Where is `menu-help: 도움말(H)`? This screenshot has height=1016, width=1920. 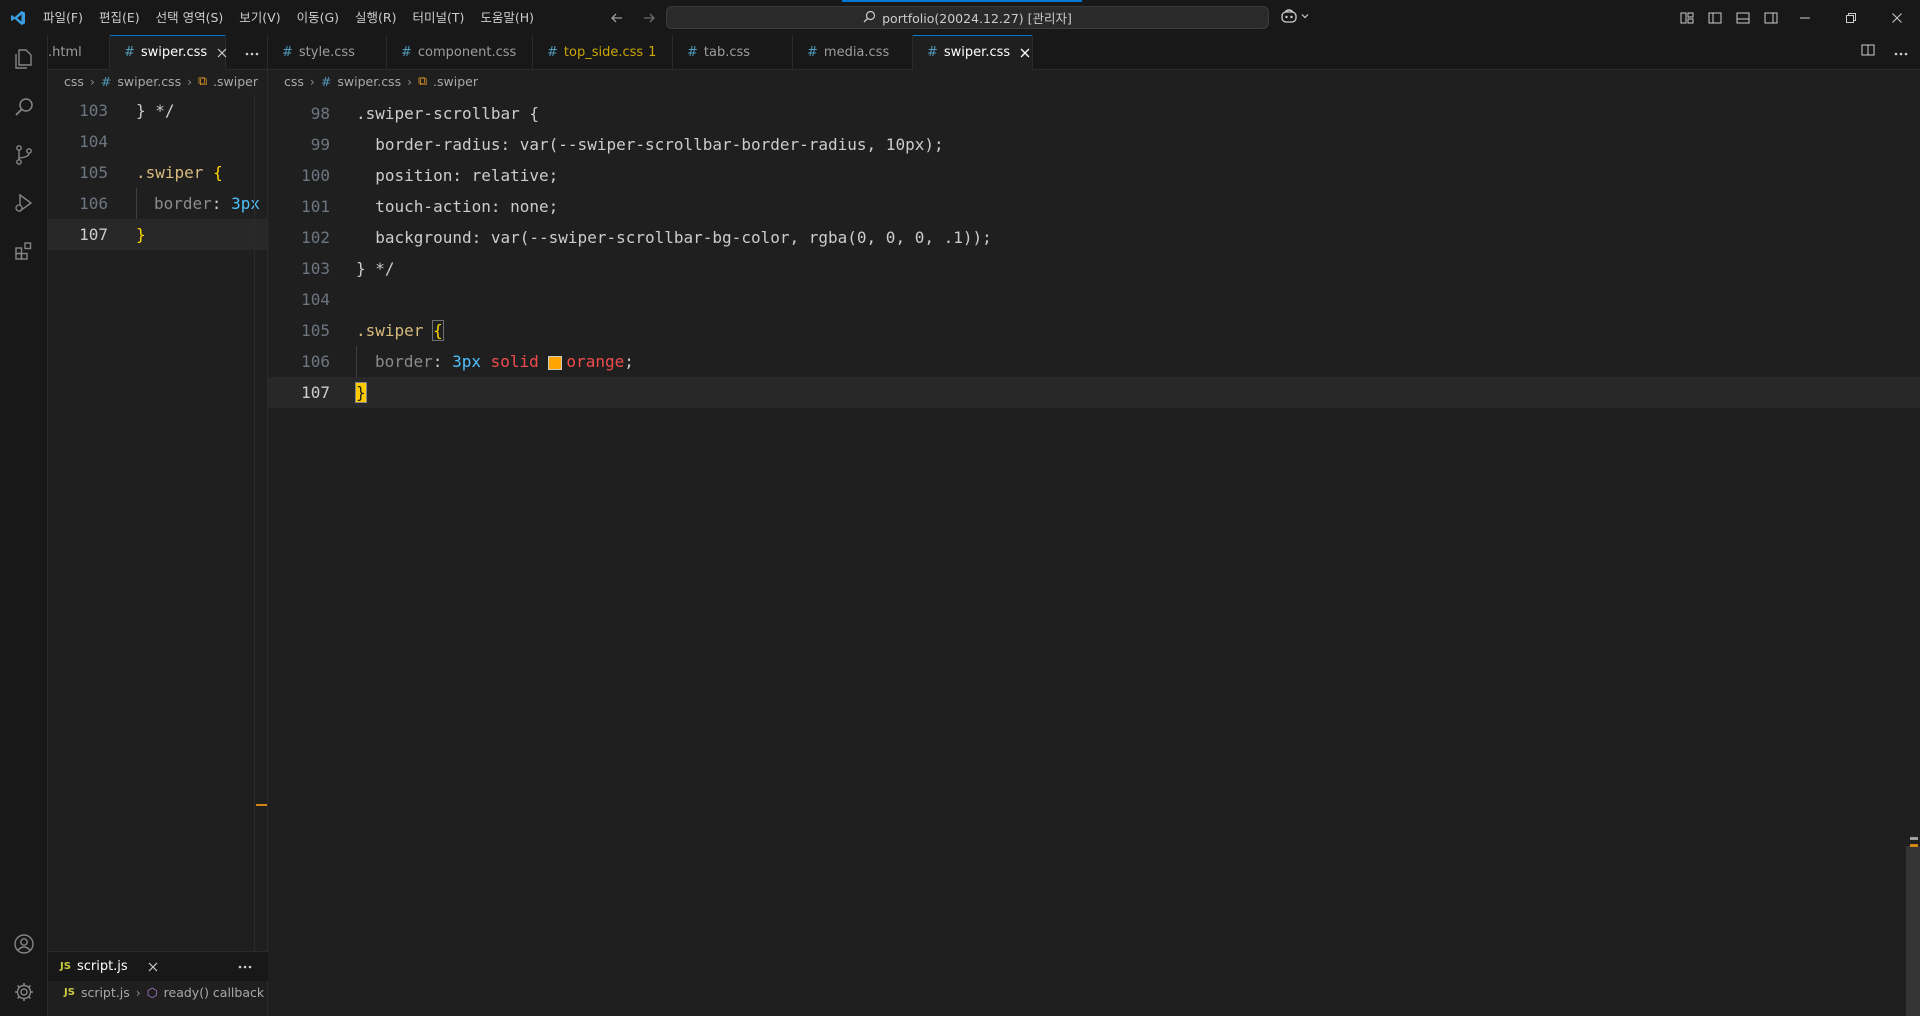 menu-help: 도움말(H) is located at coordinates (507, 17).